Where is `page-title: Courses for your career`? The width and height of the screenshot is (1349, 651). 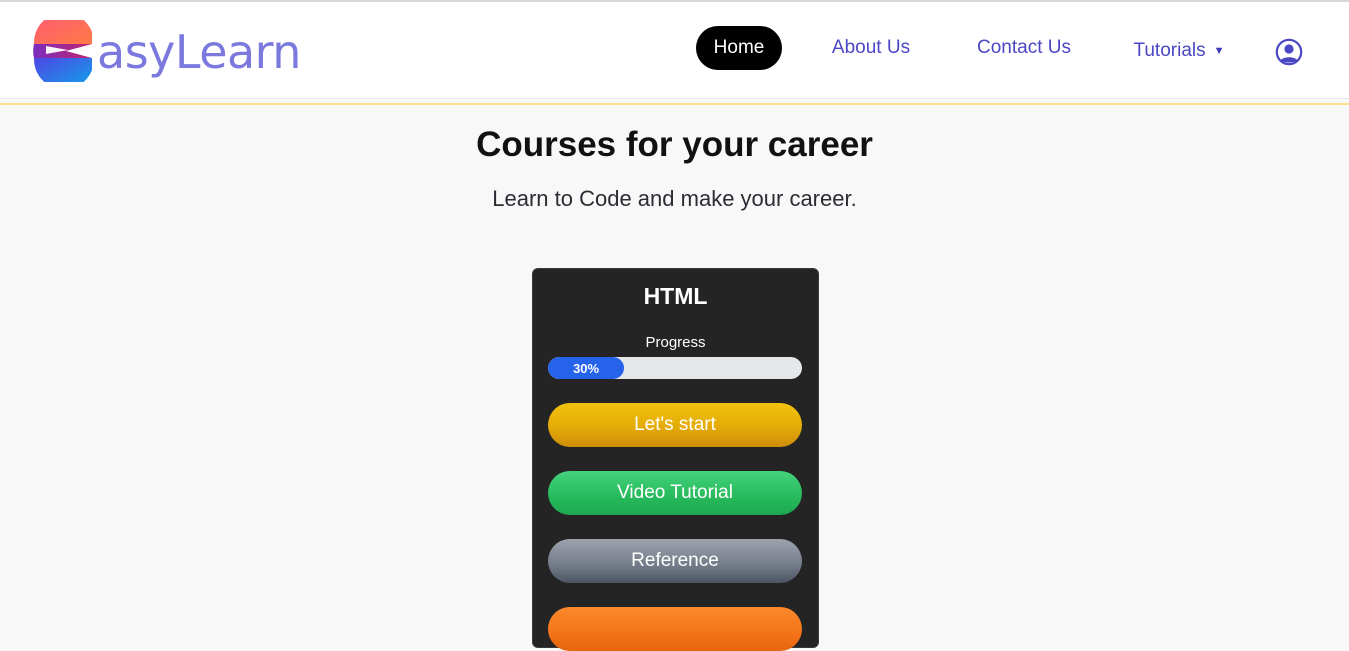
page-title: Courses for your career is located at coordinates (674, 144).